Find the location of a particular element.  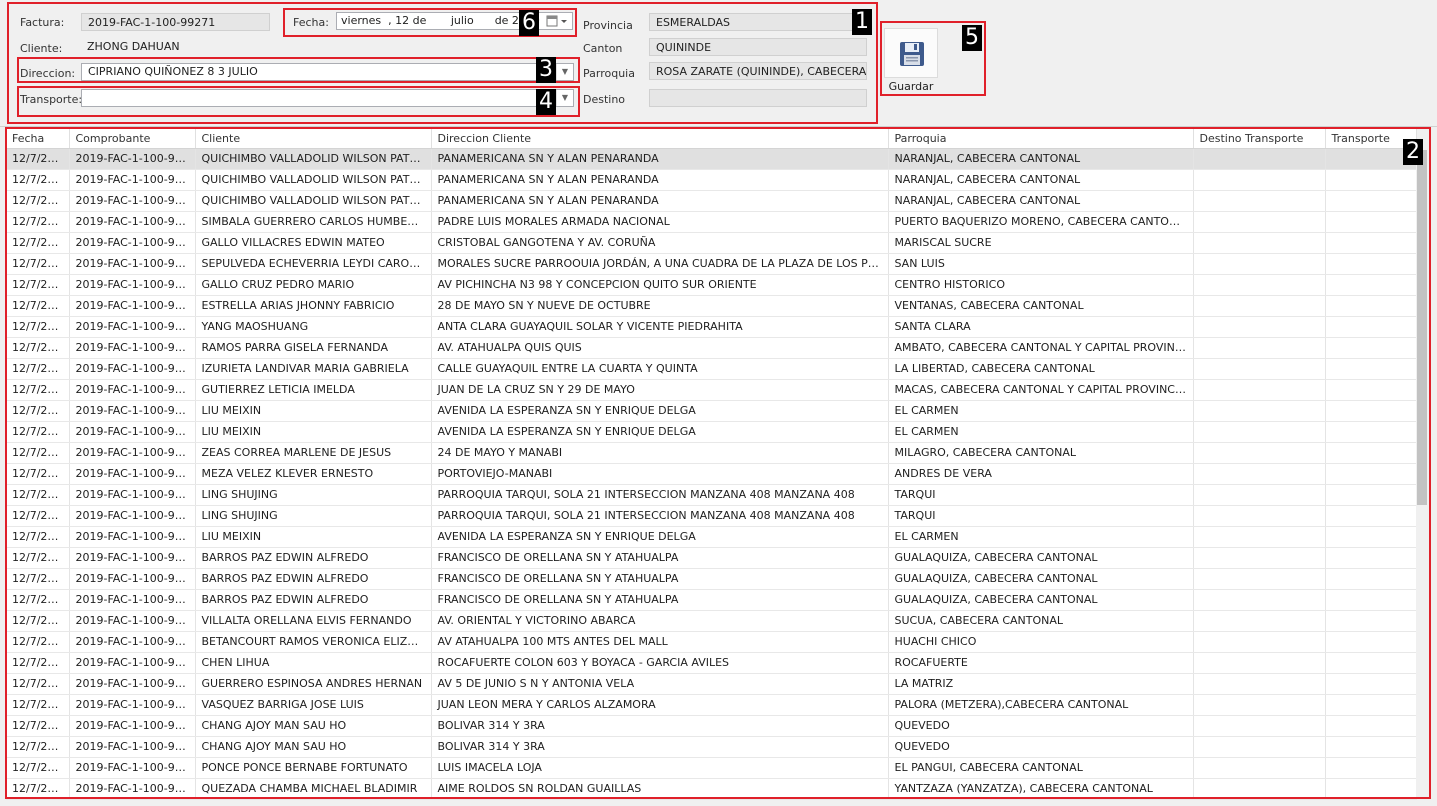

annotation-label-2: 2 is located at coordinates (1413, 152).